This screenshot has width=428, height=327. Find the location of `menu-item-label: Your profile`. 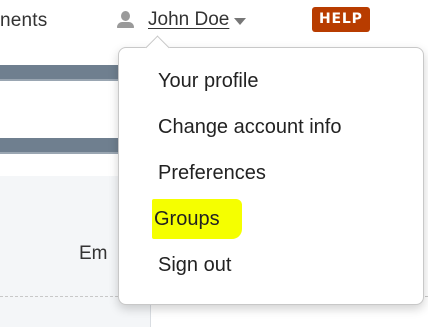

menu-item-label: Your profile is located at coordinates (208, 81).